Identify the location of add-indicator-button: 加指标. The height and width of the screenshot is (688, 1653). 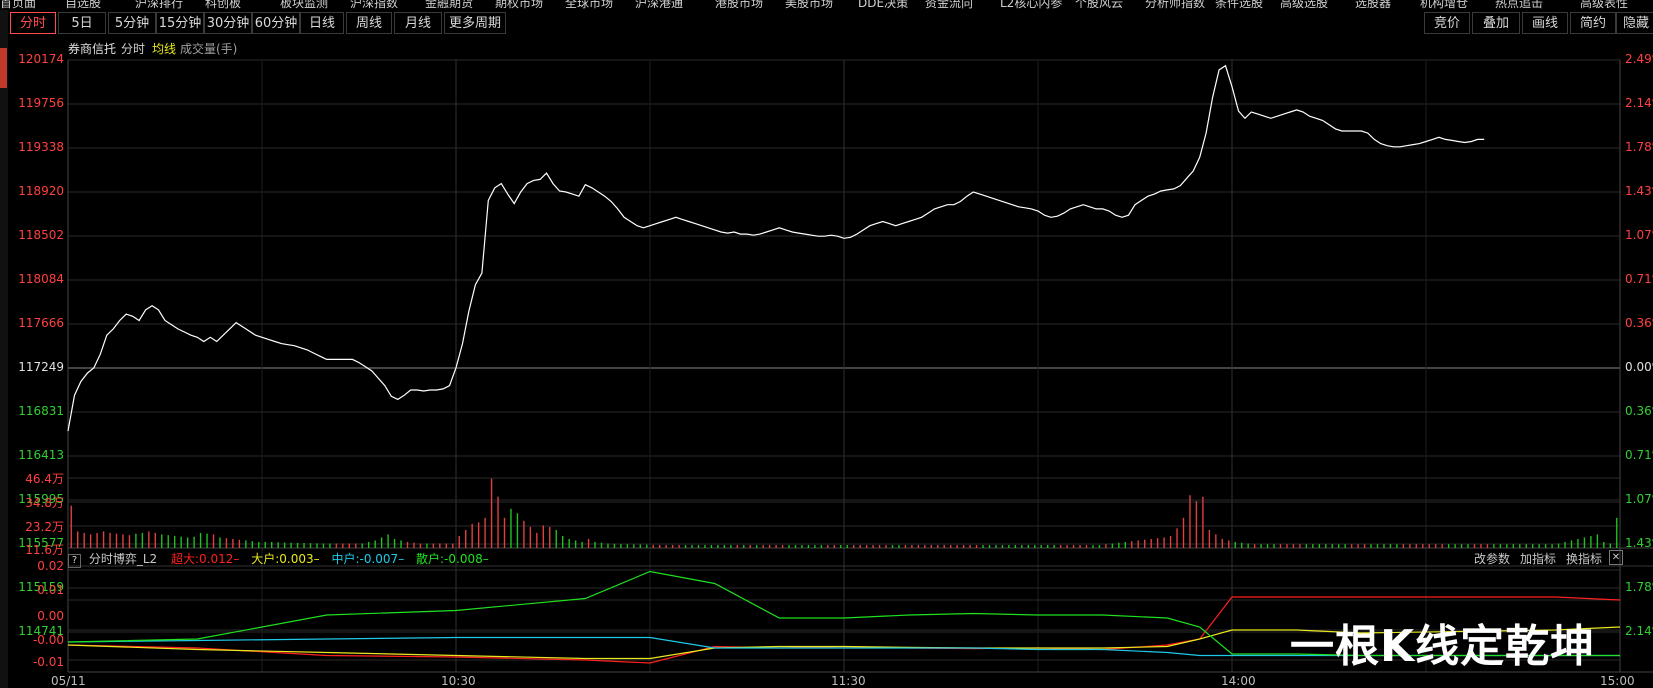
(1538, 558).